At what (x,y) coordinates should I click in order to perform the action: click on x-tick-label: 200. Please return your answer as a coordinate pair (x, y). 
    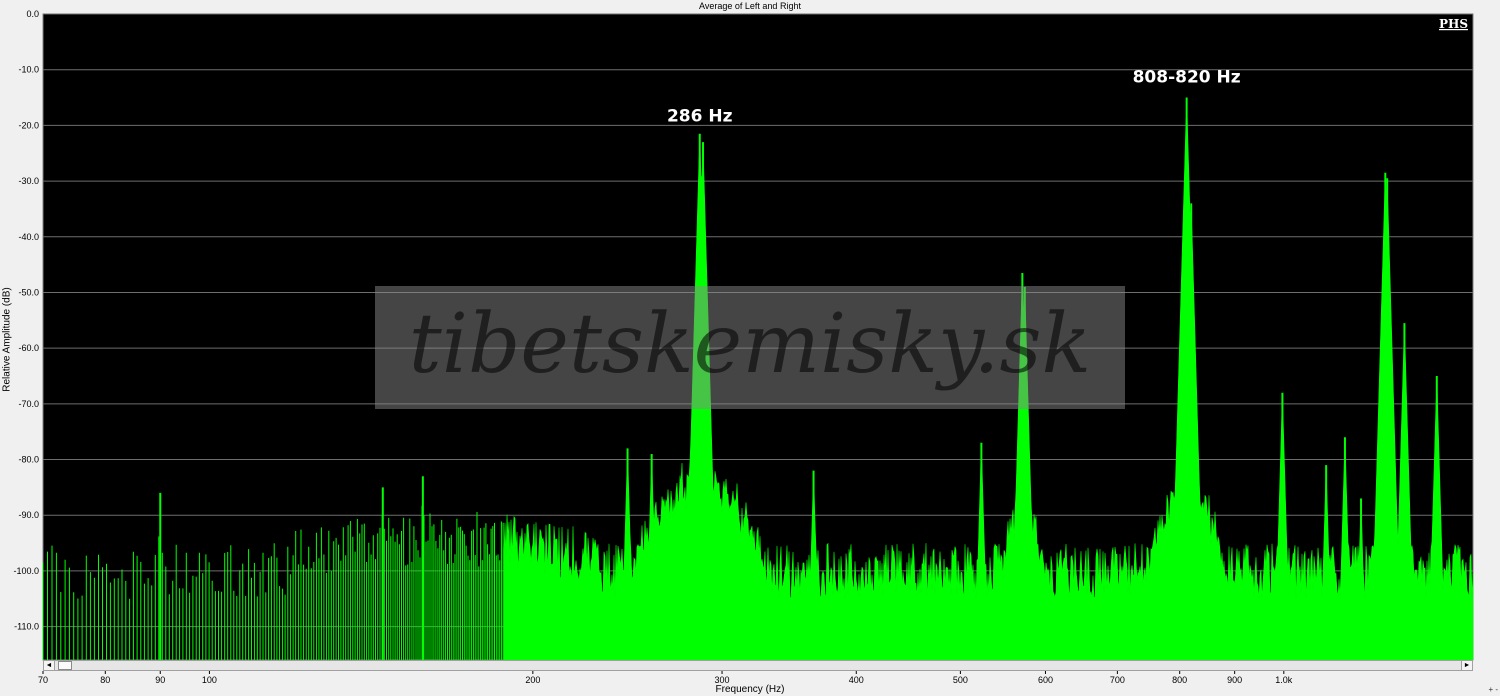
    Looking at the image, I should click on (532, 680).